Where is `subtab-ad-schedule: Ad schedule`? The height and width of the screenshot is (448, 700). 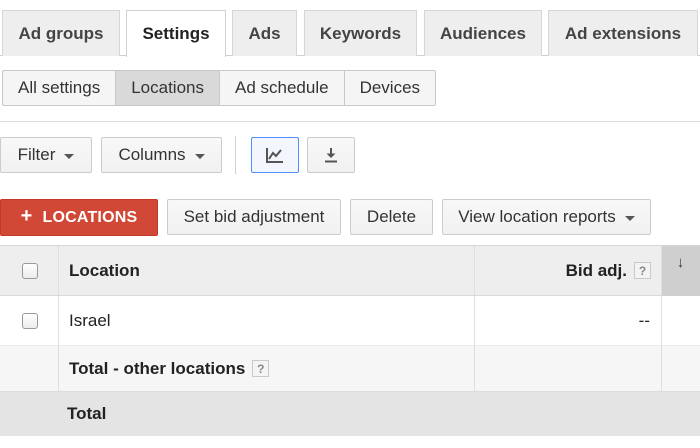 subtab-ad-schedule: Ad schedule is located at coordinates (282, 88).